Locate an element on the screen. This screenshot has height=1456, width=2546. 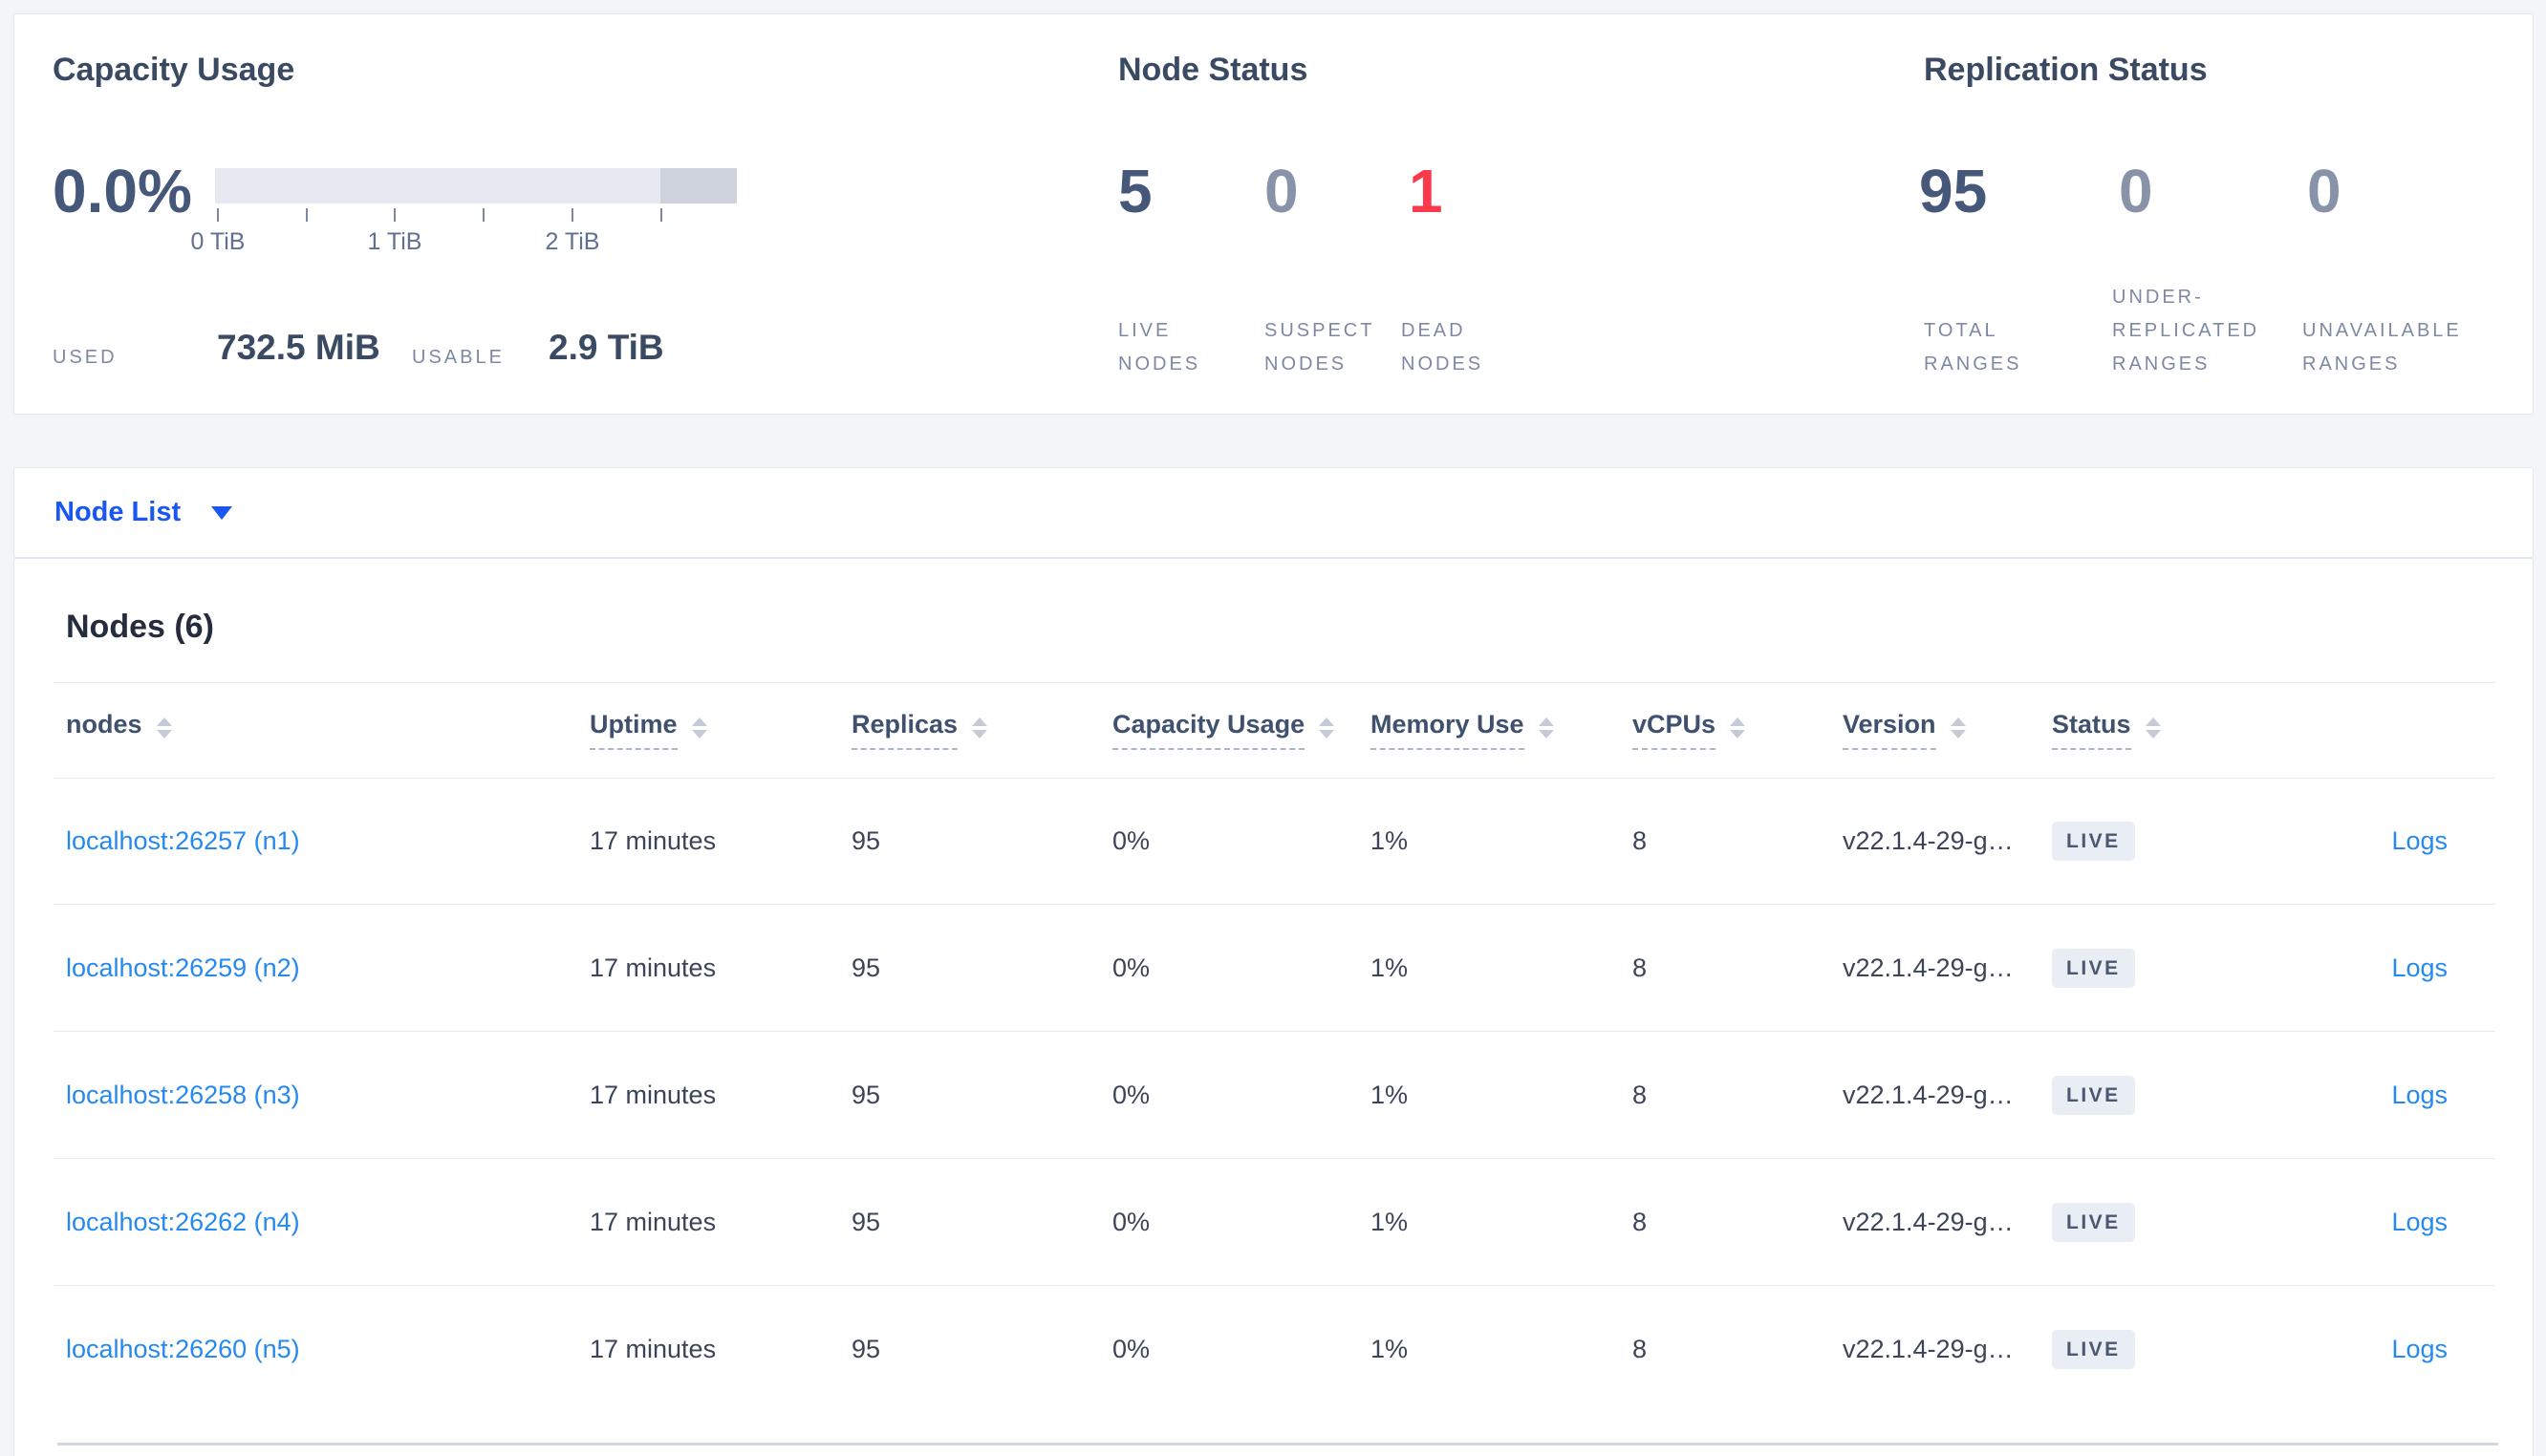
node-link: localhost:26259 (n2) is located at coordinates (183, 968).